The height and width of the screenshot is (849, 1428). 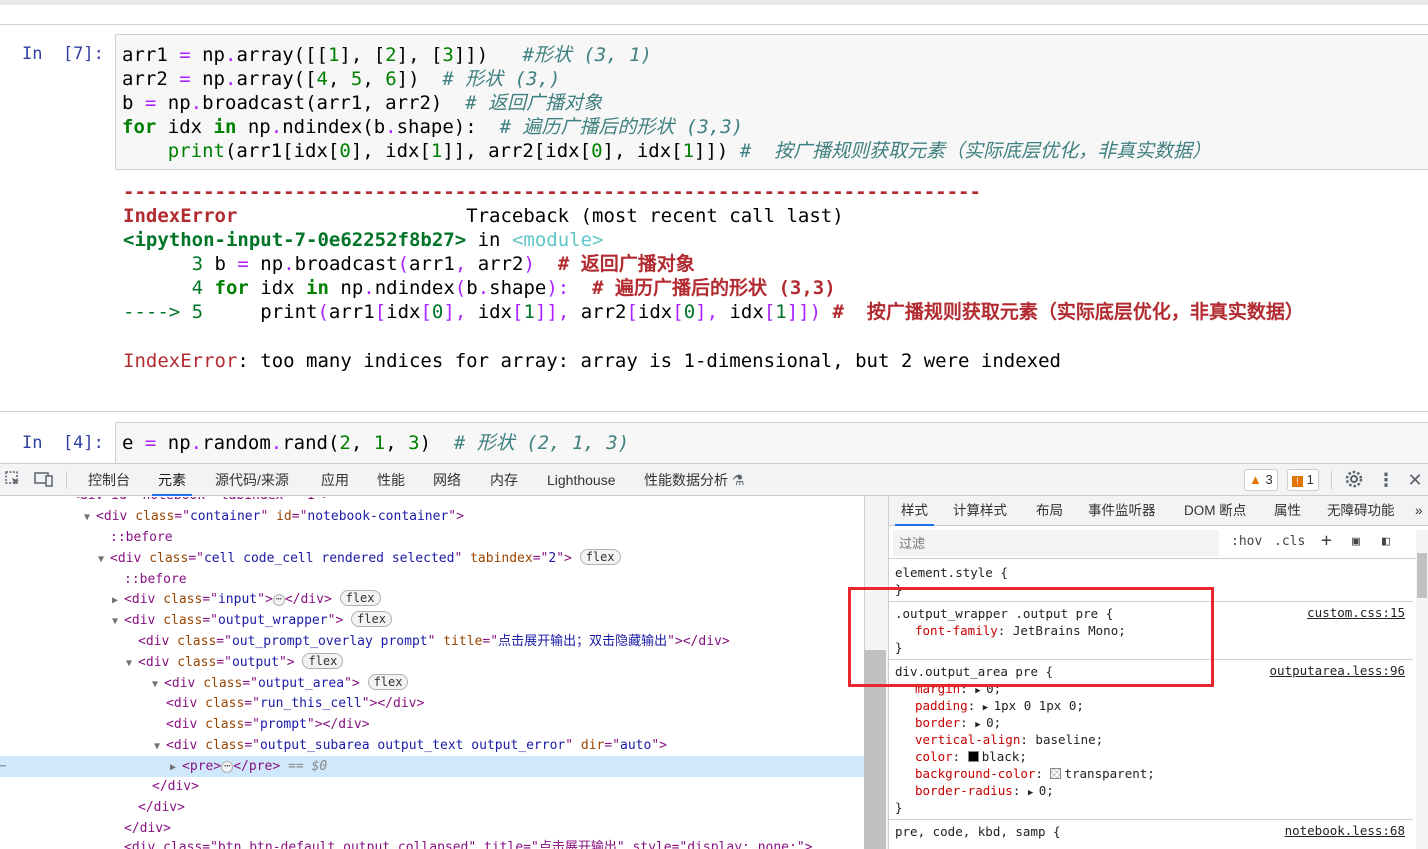 What do you see at coordinates (941, 705) in the screenshot?
I see `css-property: padding` at bounding box center [941, 705].